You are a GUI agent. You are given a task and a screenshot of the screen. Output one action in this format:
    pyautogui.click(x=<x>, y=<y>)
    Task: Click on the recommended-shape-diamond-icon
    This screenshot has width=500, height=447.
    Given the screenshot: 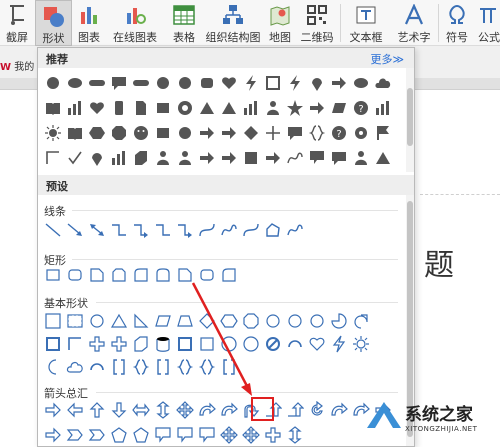 What is the action you would take?
    pyautogui.click(x=251, y=133)
    